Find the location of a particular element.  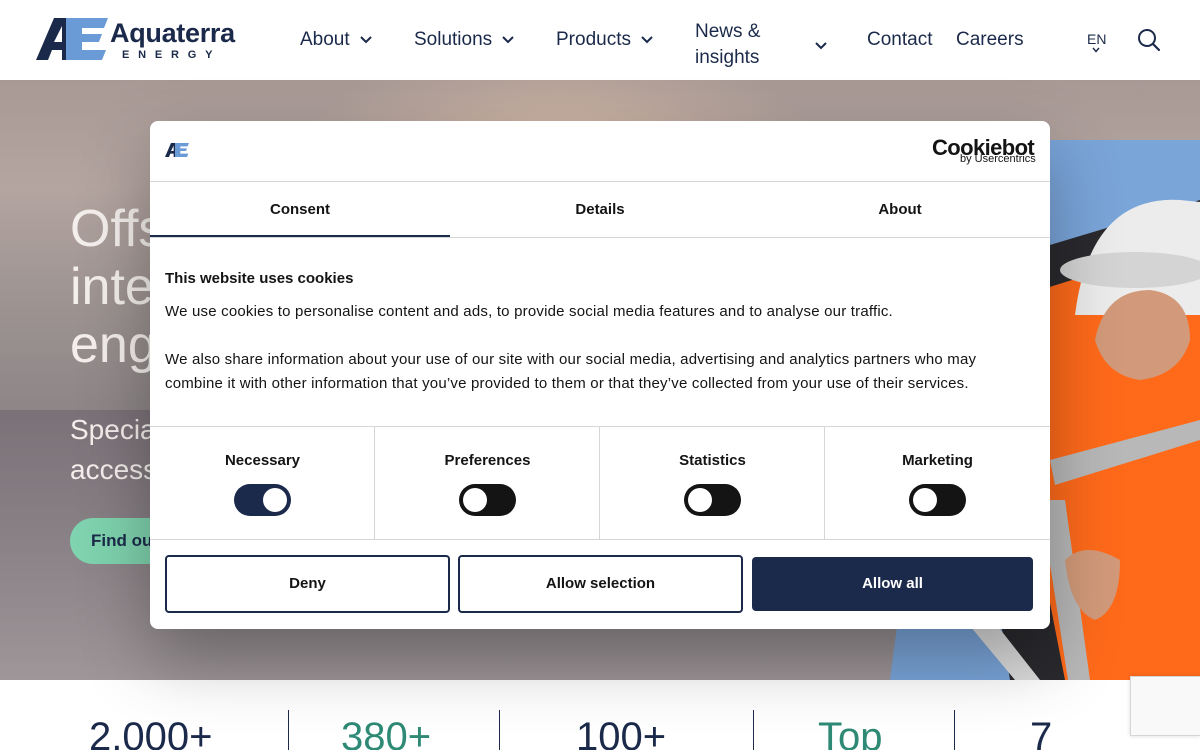

category-label: Preferences is located at coordinates (487, 460).